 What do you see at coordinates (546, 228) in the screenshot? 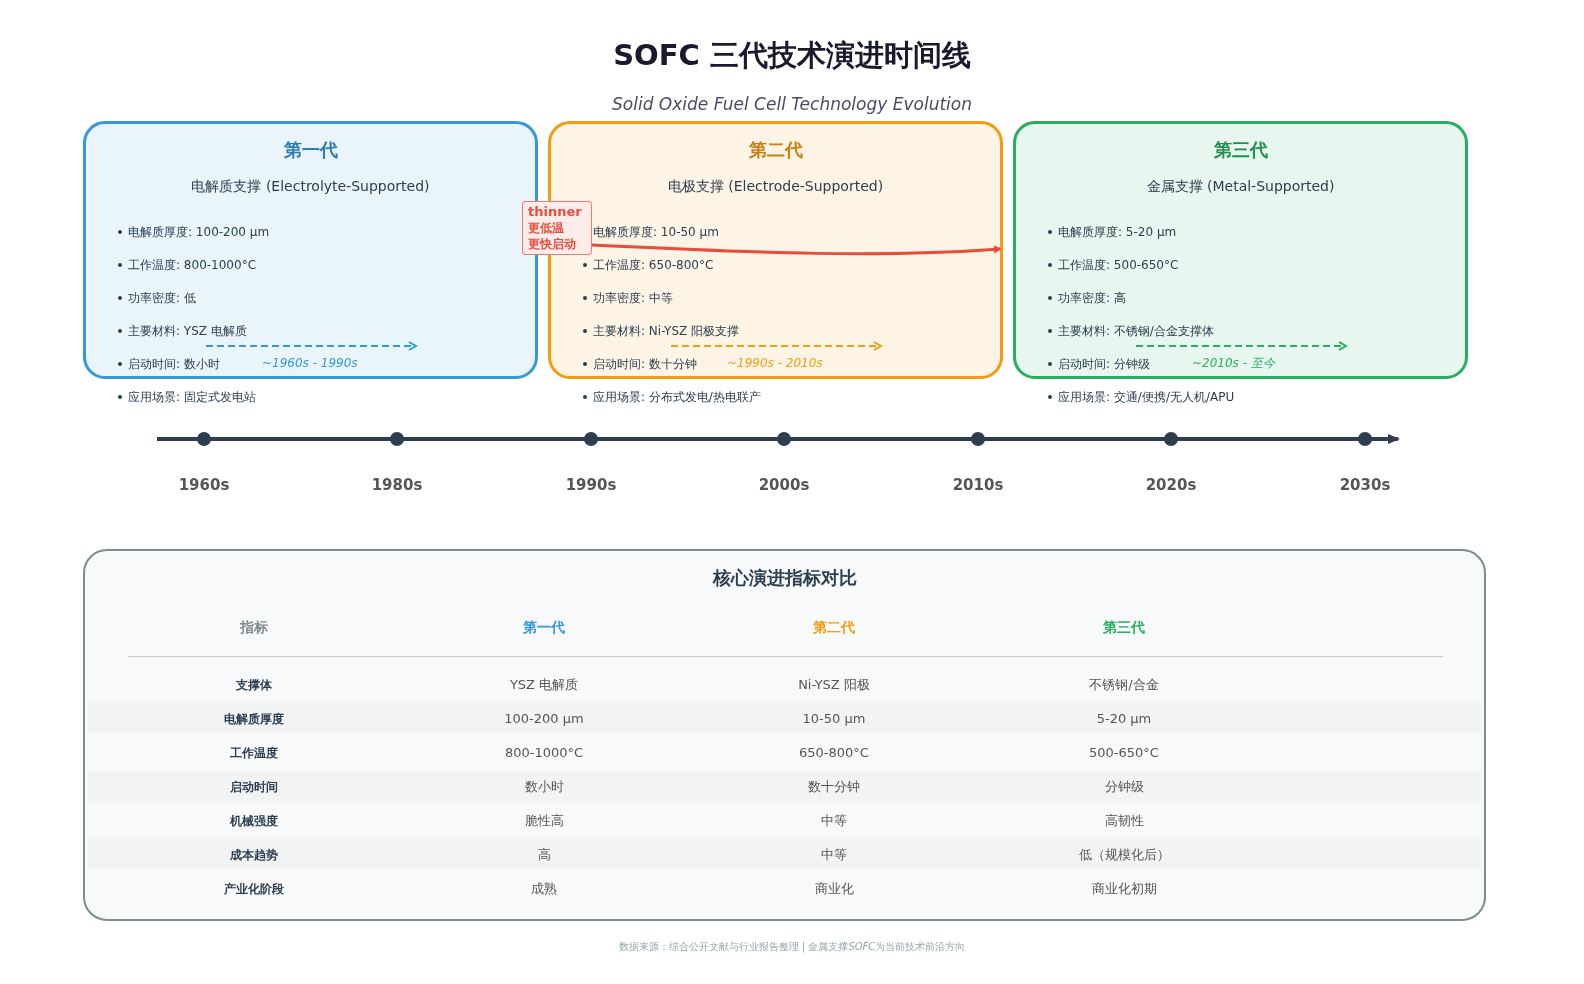
I see `annotation-text: 更低温` at bounding box center [546, 228].